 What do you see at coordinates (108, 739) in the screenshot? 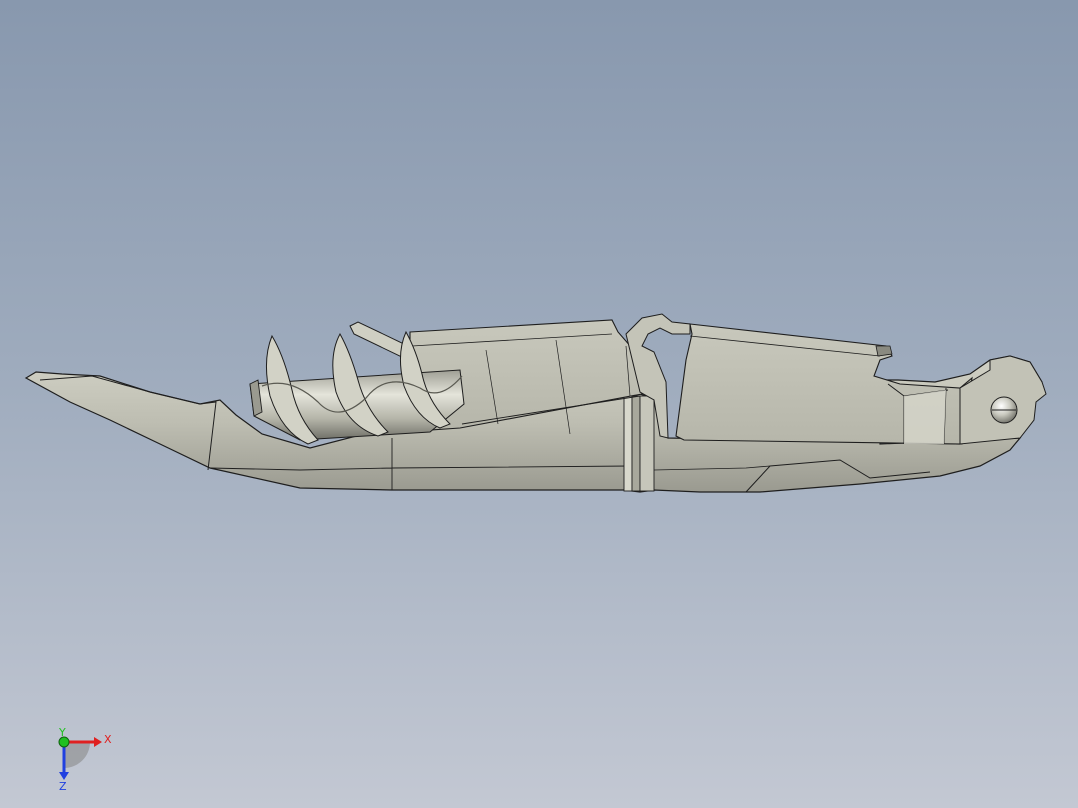
I see `x-axis-label: X` at bounding box center [108, 739].